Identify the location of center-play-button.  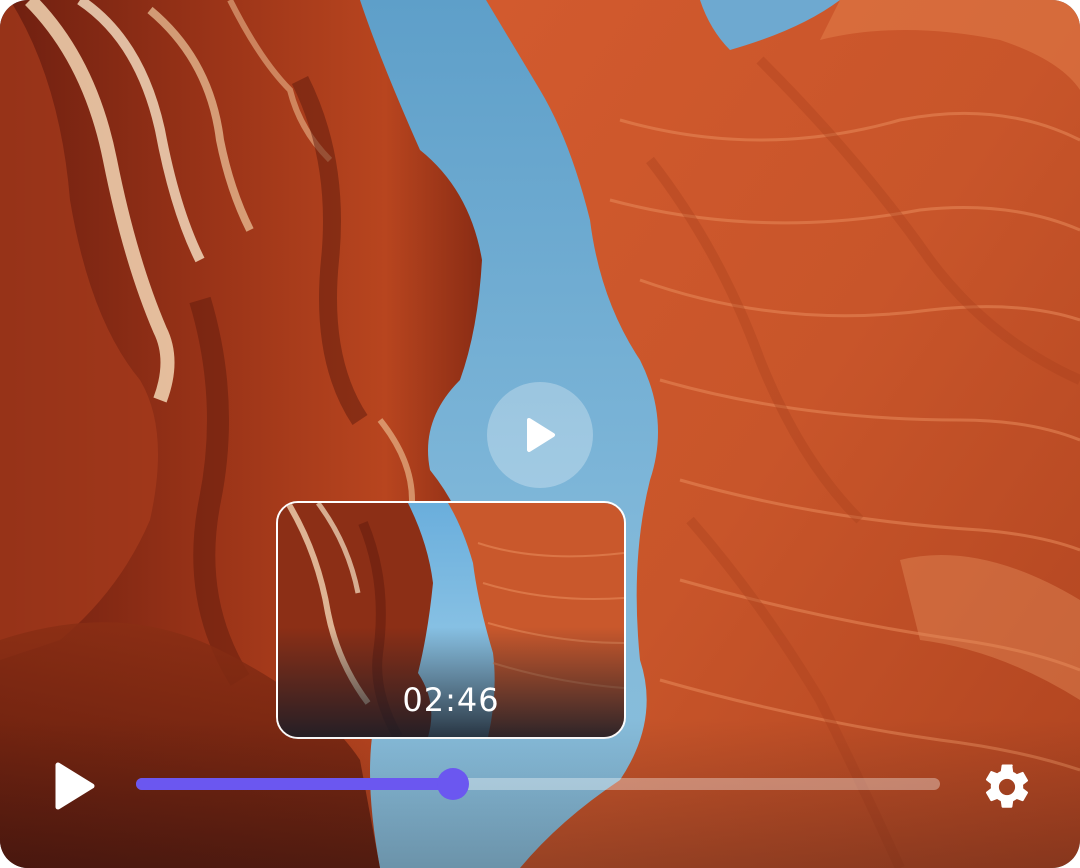
(540, 435).